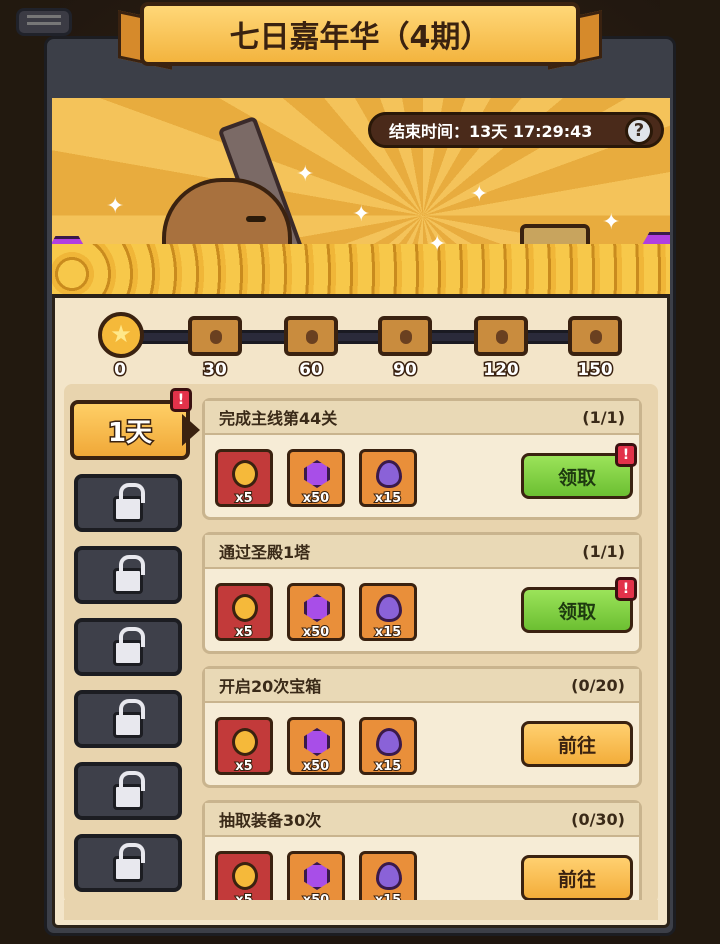 The width and height of the screenshot is (720, 944). What do you see at coordinates (311, 370) in the screenshot?
I see `milestone-label: 60` at bounding box center [311, 370].